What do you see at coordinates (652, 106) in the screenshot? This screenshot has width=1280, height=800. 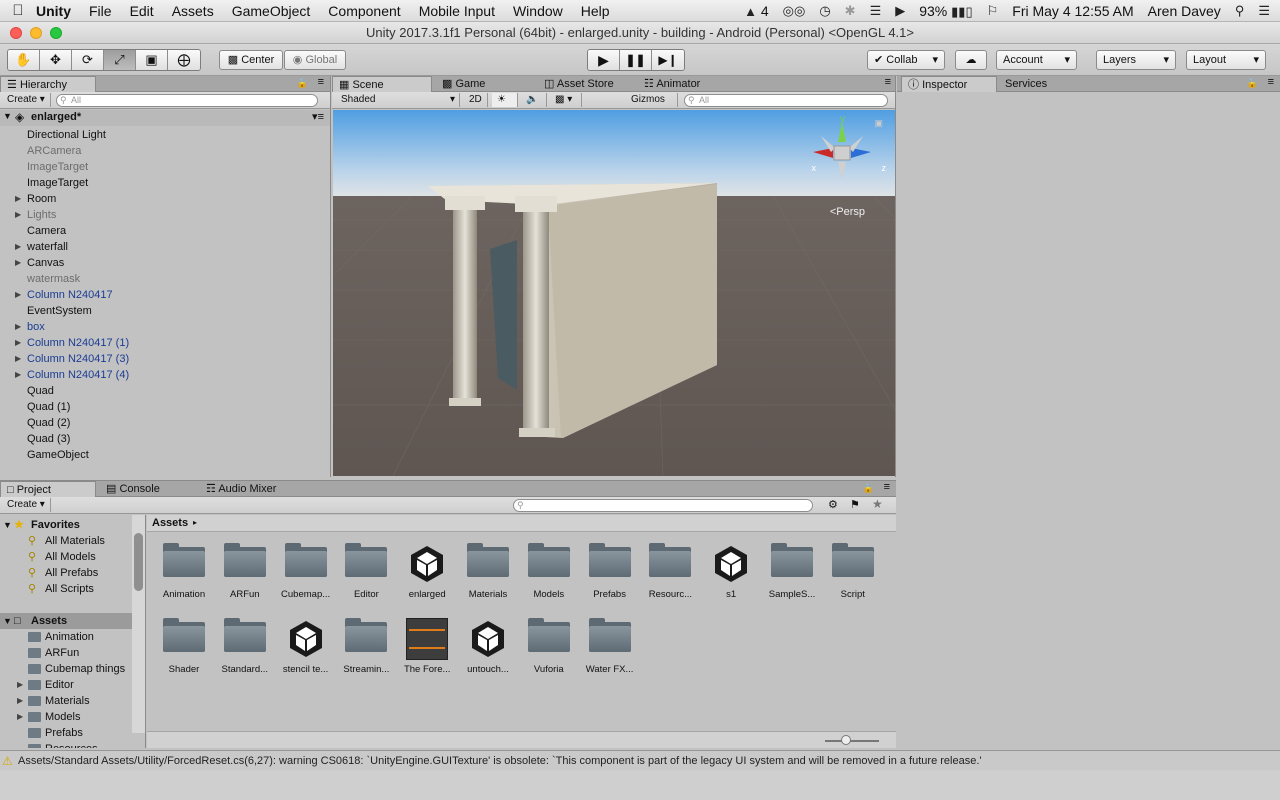 I see `gizmos-dropdown: Gizmos ▾` at bounding box center [652, 106].